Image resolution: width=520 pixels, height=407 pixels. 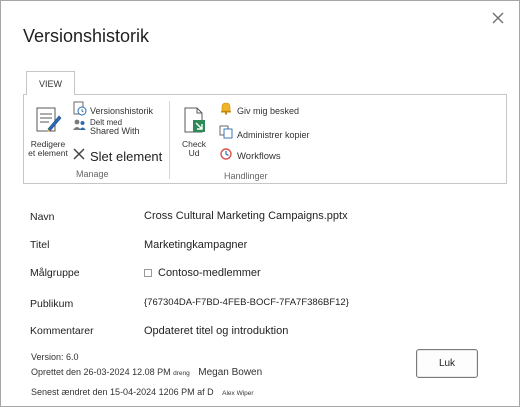 I want to click on workflows-label: Workflows, so click(x=259, y=156).